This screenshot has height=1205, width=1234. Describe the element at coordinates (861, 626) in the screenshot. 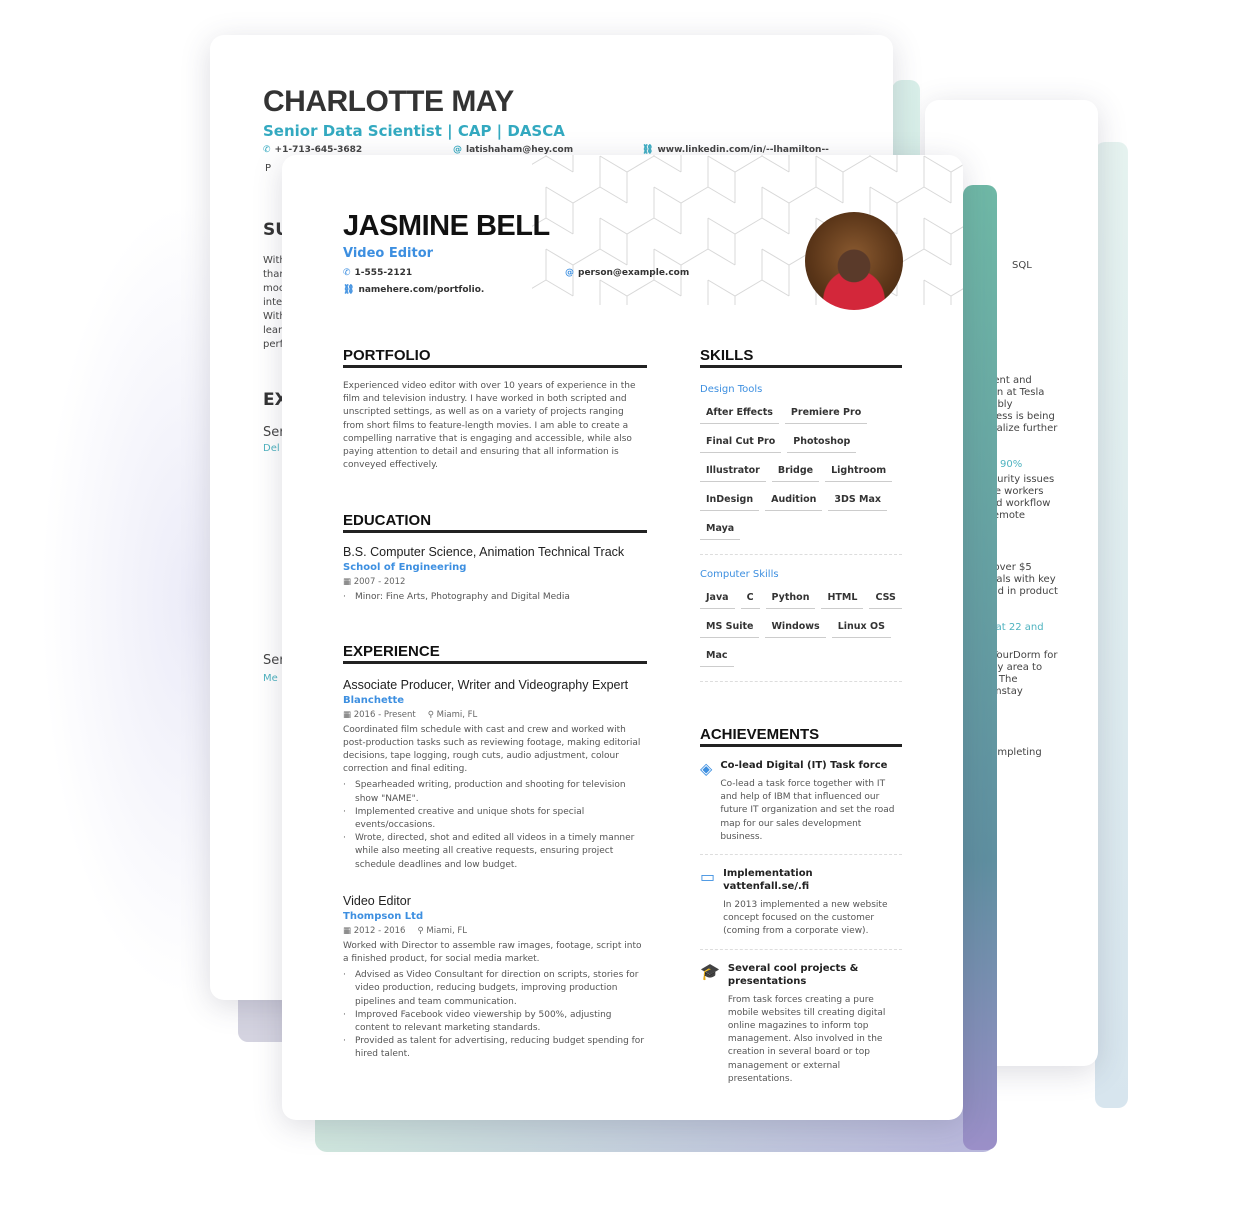

I see `skill-tag: Linux OS` at that location.